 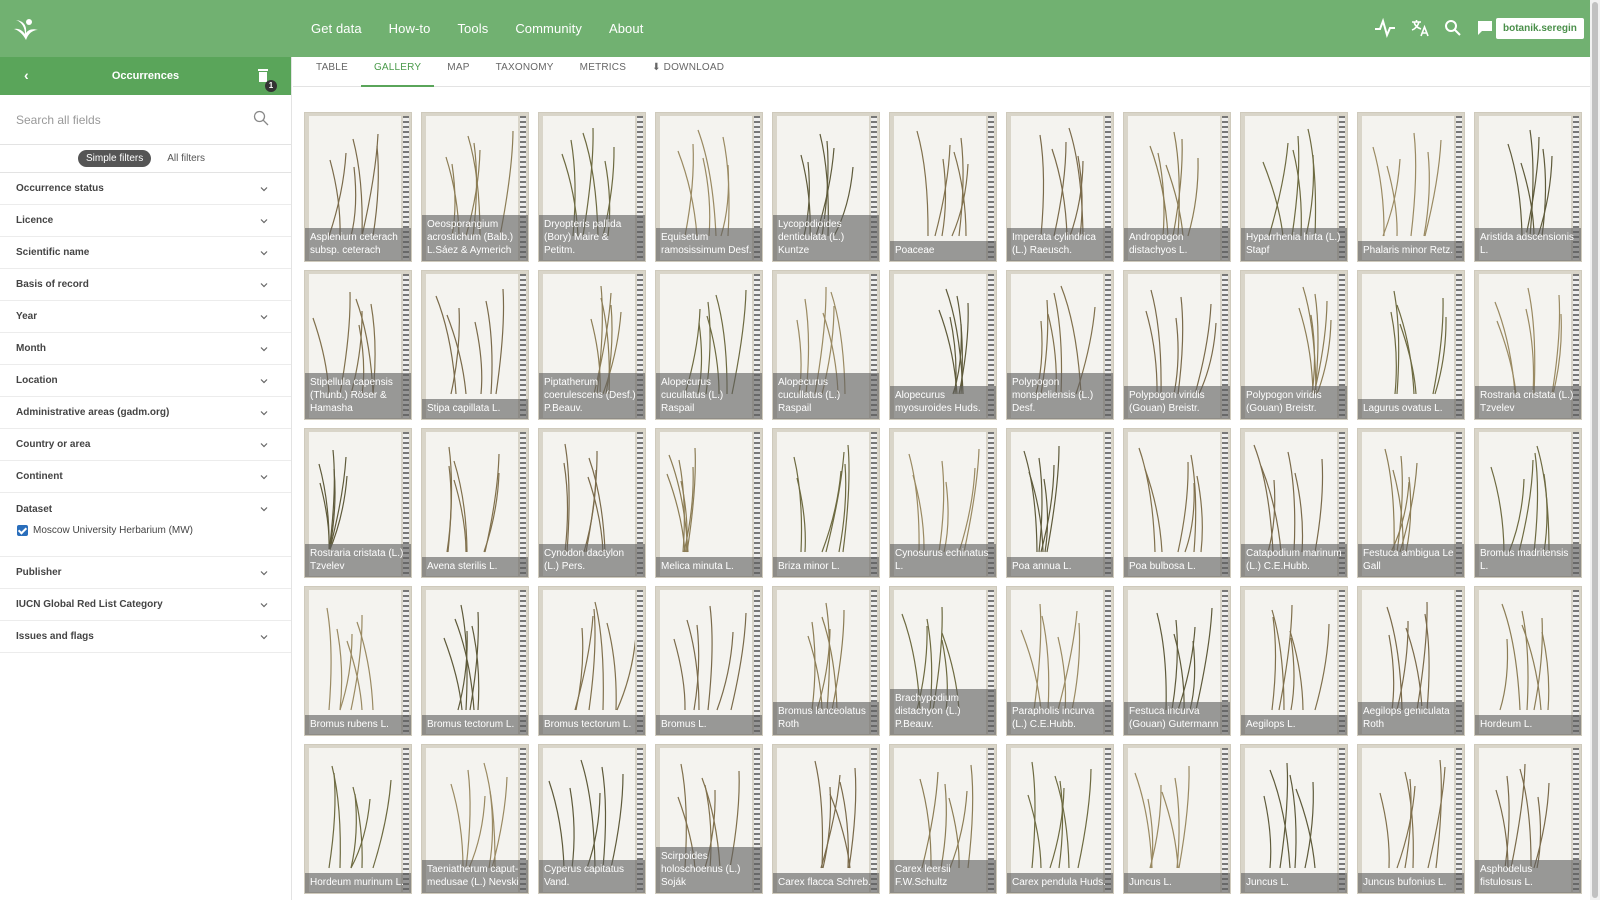 What do you see at coordinates (826, 503) in the screenshot?
I see `gallery-card: Briza minor L.` at bounding box center [826, 503].